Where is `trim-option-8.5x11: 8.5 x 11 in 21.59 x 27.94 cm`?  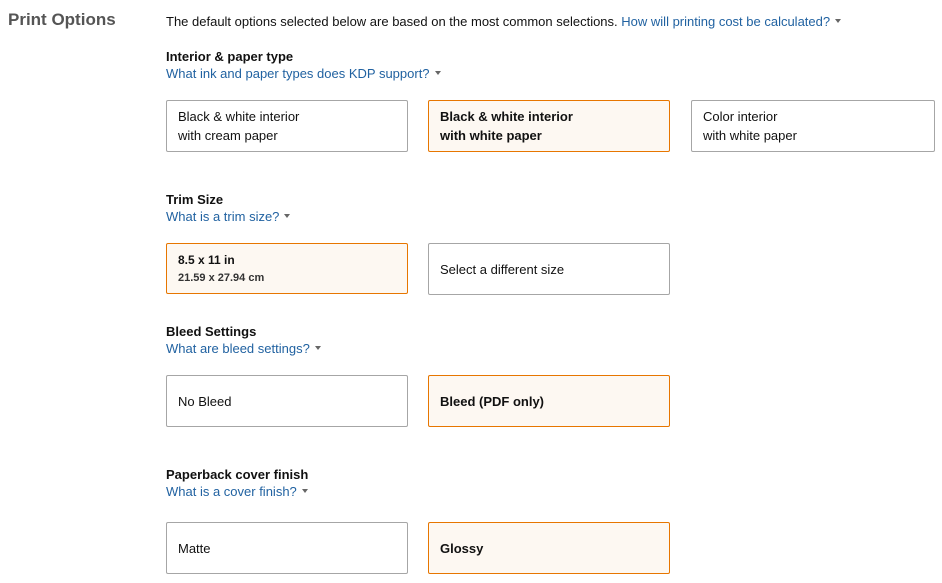 trim-option-8.5x11: 8.5 x 11 in 21.59 x 27.94 cm is located at coordinates (287, 268).